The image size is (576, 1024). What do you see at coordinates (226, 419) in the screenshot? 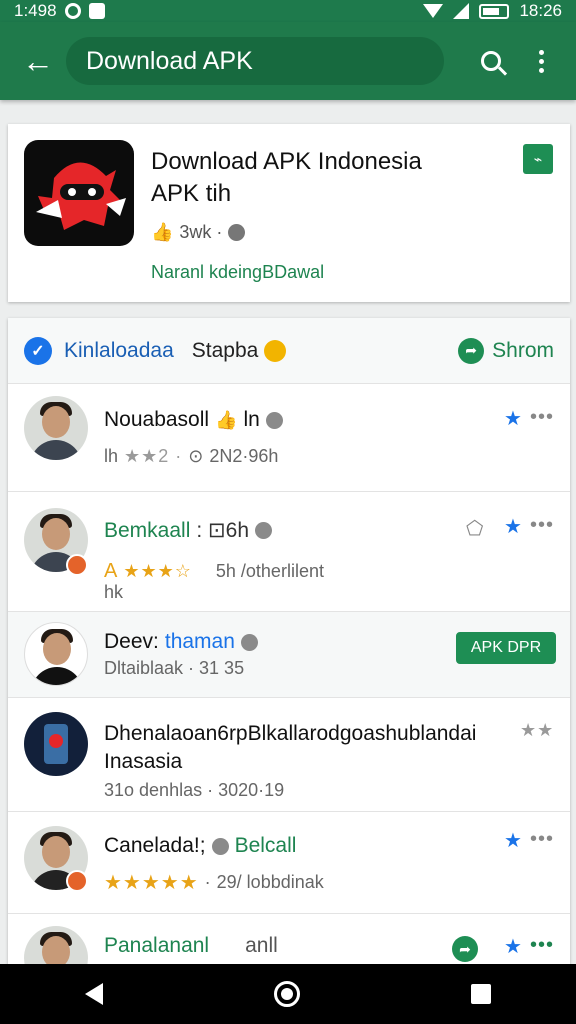
I see `thumb-up-icon: 👍` at bounding box center [226, 419].